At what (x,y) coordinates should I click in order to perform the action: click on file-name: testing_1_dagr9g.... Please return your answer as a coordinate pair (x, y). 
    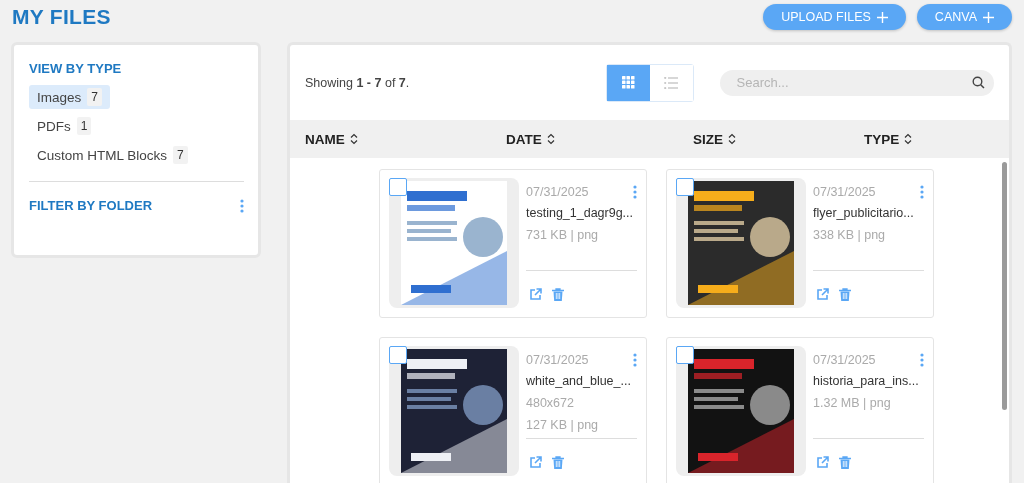
    Looking at the image, I should click on (580, 213).